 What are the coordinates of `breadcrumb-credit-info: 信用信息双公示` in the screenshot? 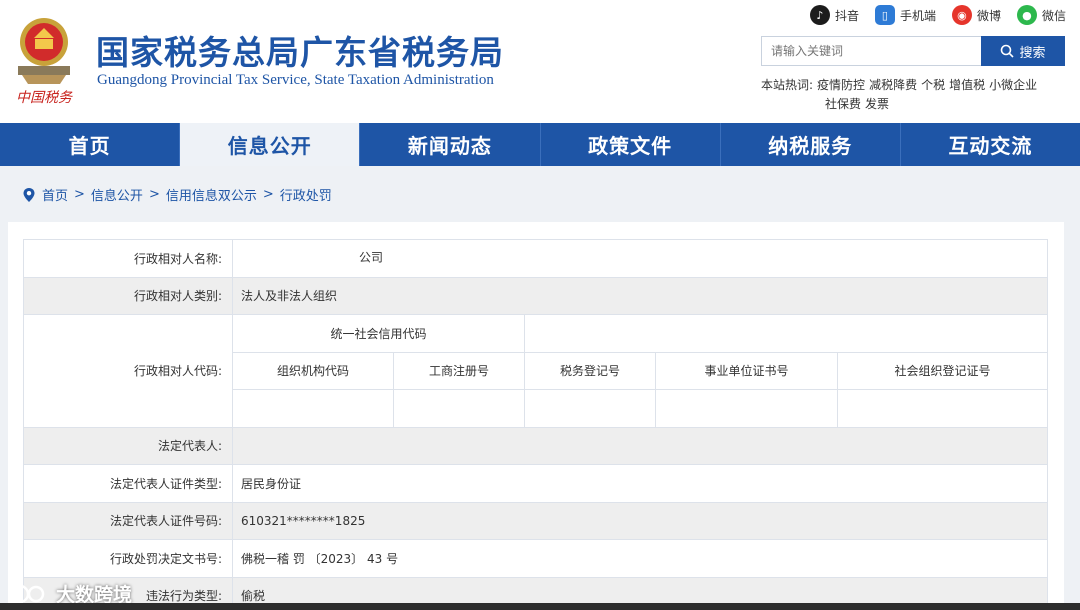 It's located at (211, 194).